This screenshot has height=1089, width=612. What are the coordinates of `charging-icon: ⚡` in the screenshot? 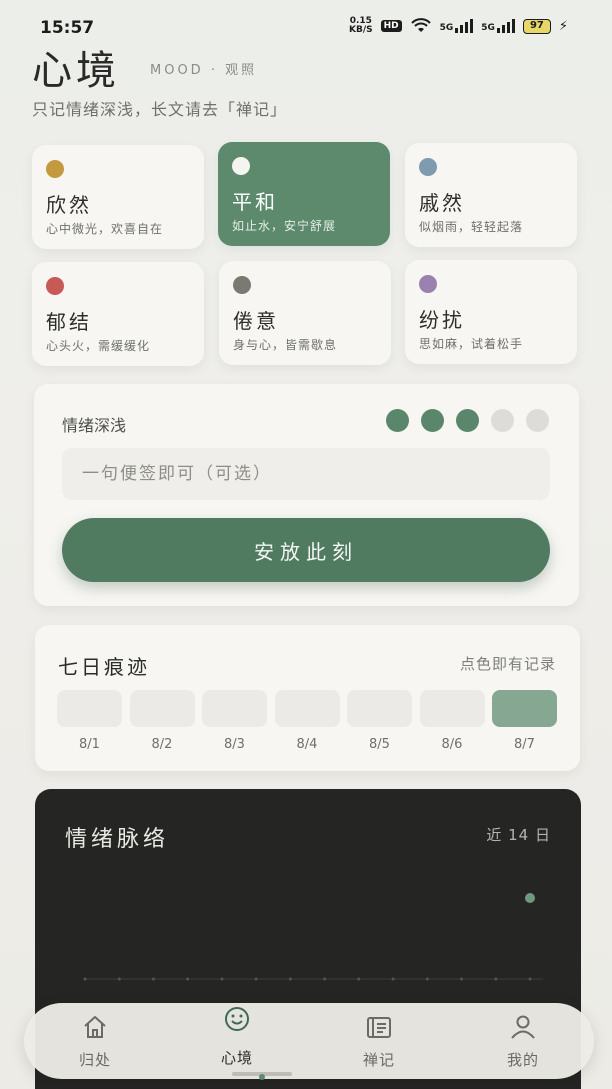 It's located at (563, 26).